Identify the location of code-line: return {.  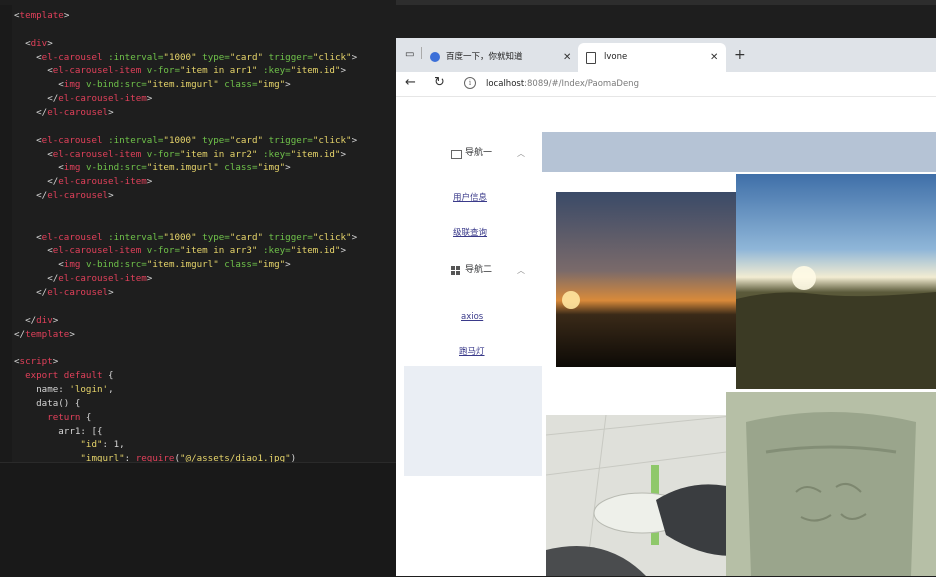
(52, 418).